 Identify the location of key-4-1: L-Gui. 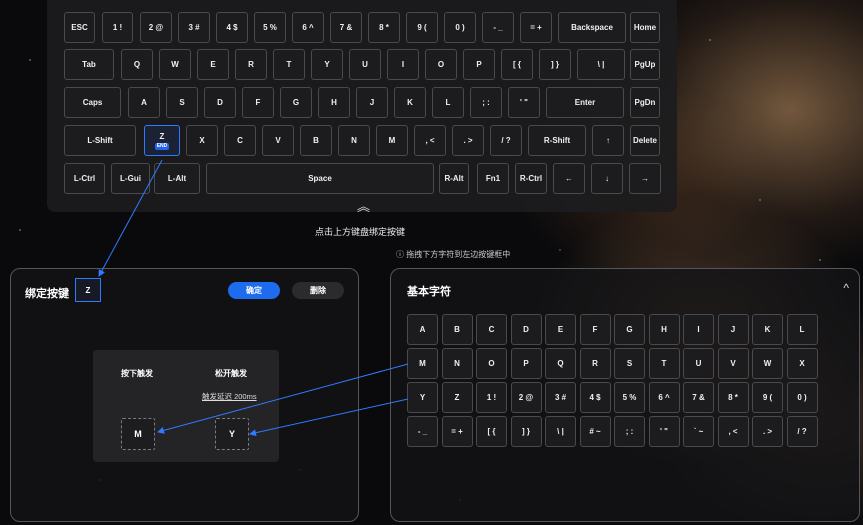
(130, 178).